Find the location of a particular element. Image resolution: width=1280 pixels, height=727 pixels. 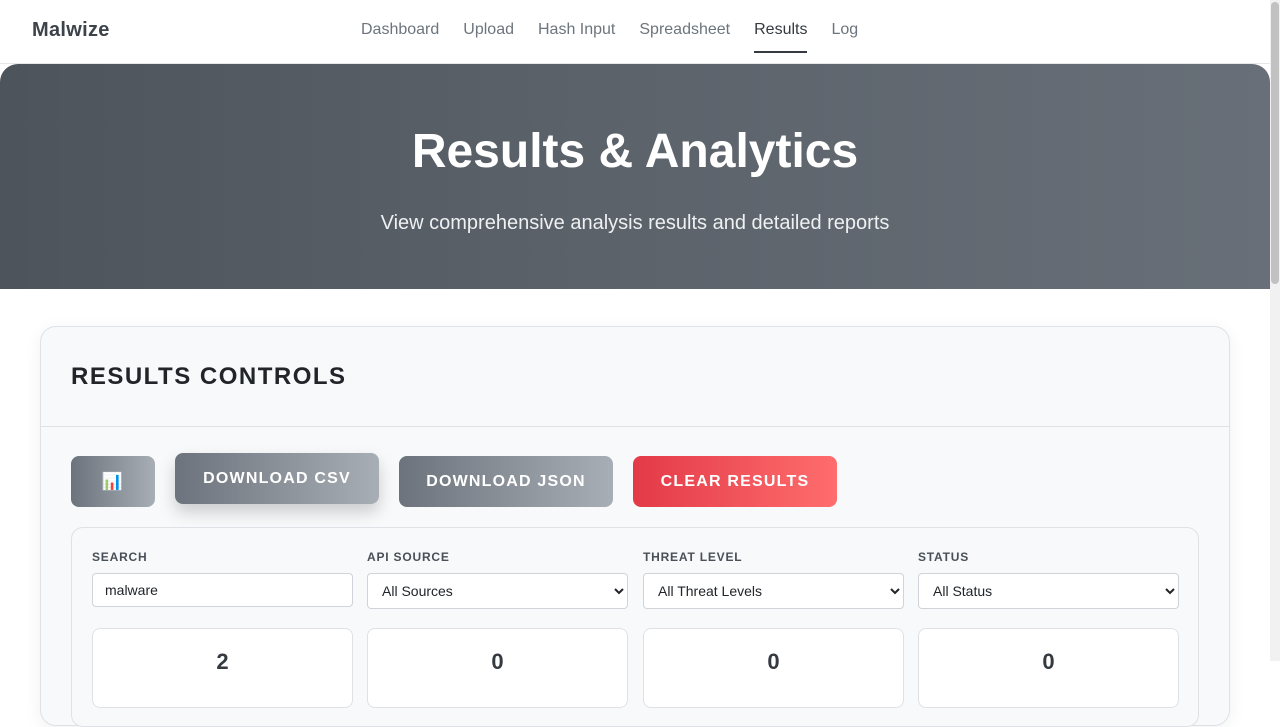

search-input is located at coordinates (222, 590).